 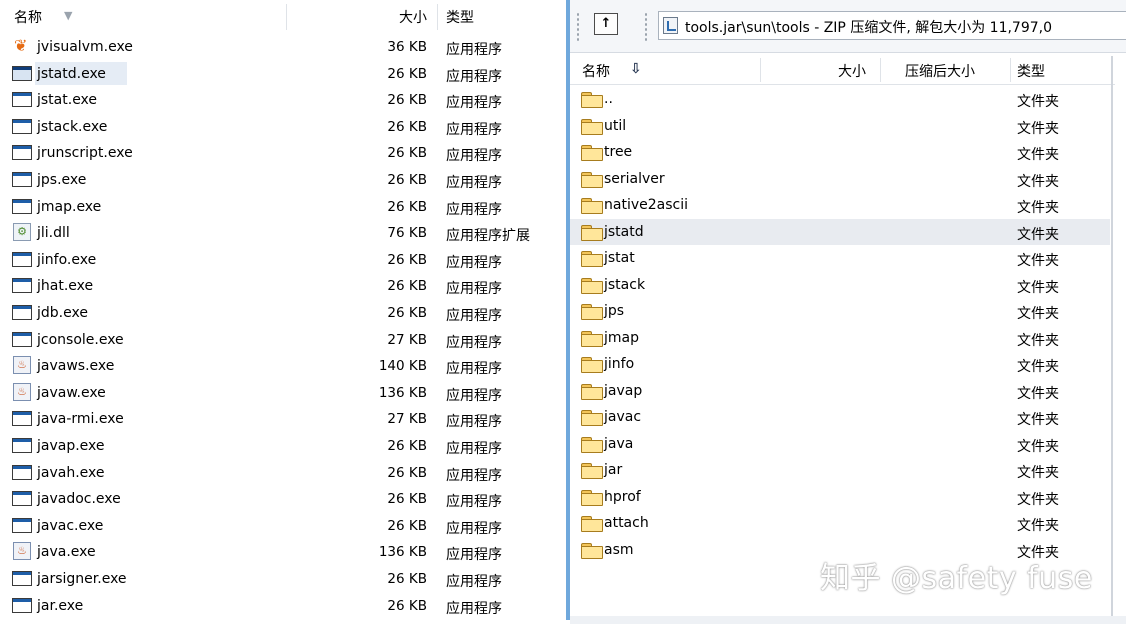 What do you see at coordinates (68, 15) in the screenshot?
I see `sort-chevron-down-icon: ▼` at bounding box center [68, 15].